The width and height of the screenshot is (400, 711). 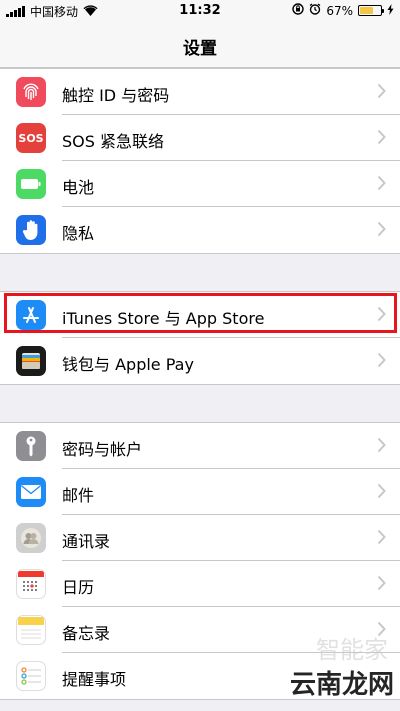 What do you see at coordinates (31, 446) in the screenshot?
I see `key-icon` at bounding box center [31, 446].